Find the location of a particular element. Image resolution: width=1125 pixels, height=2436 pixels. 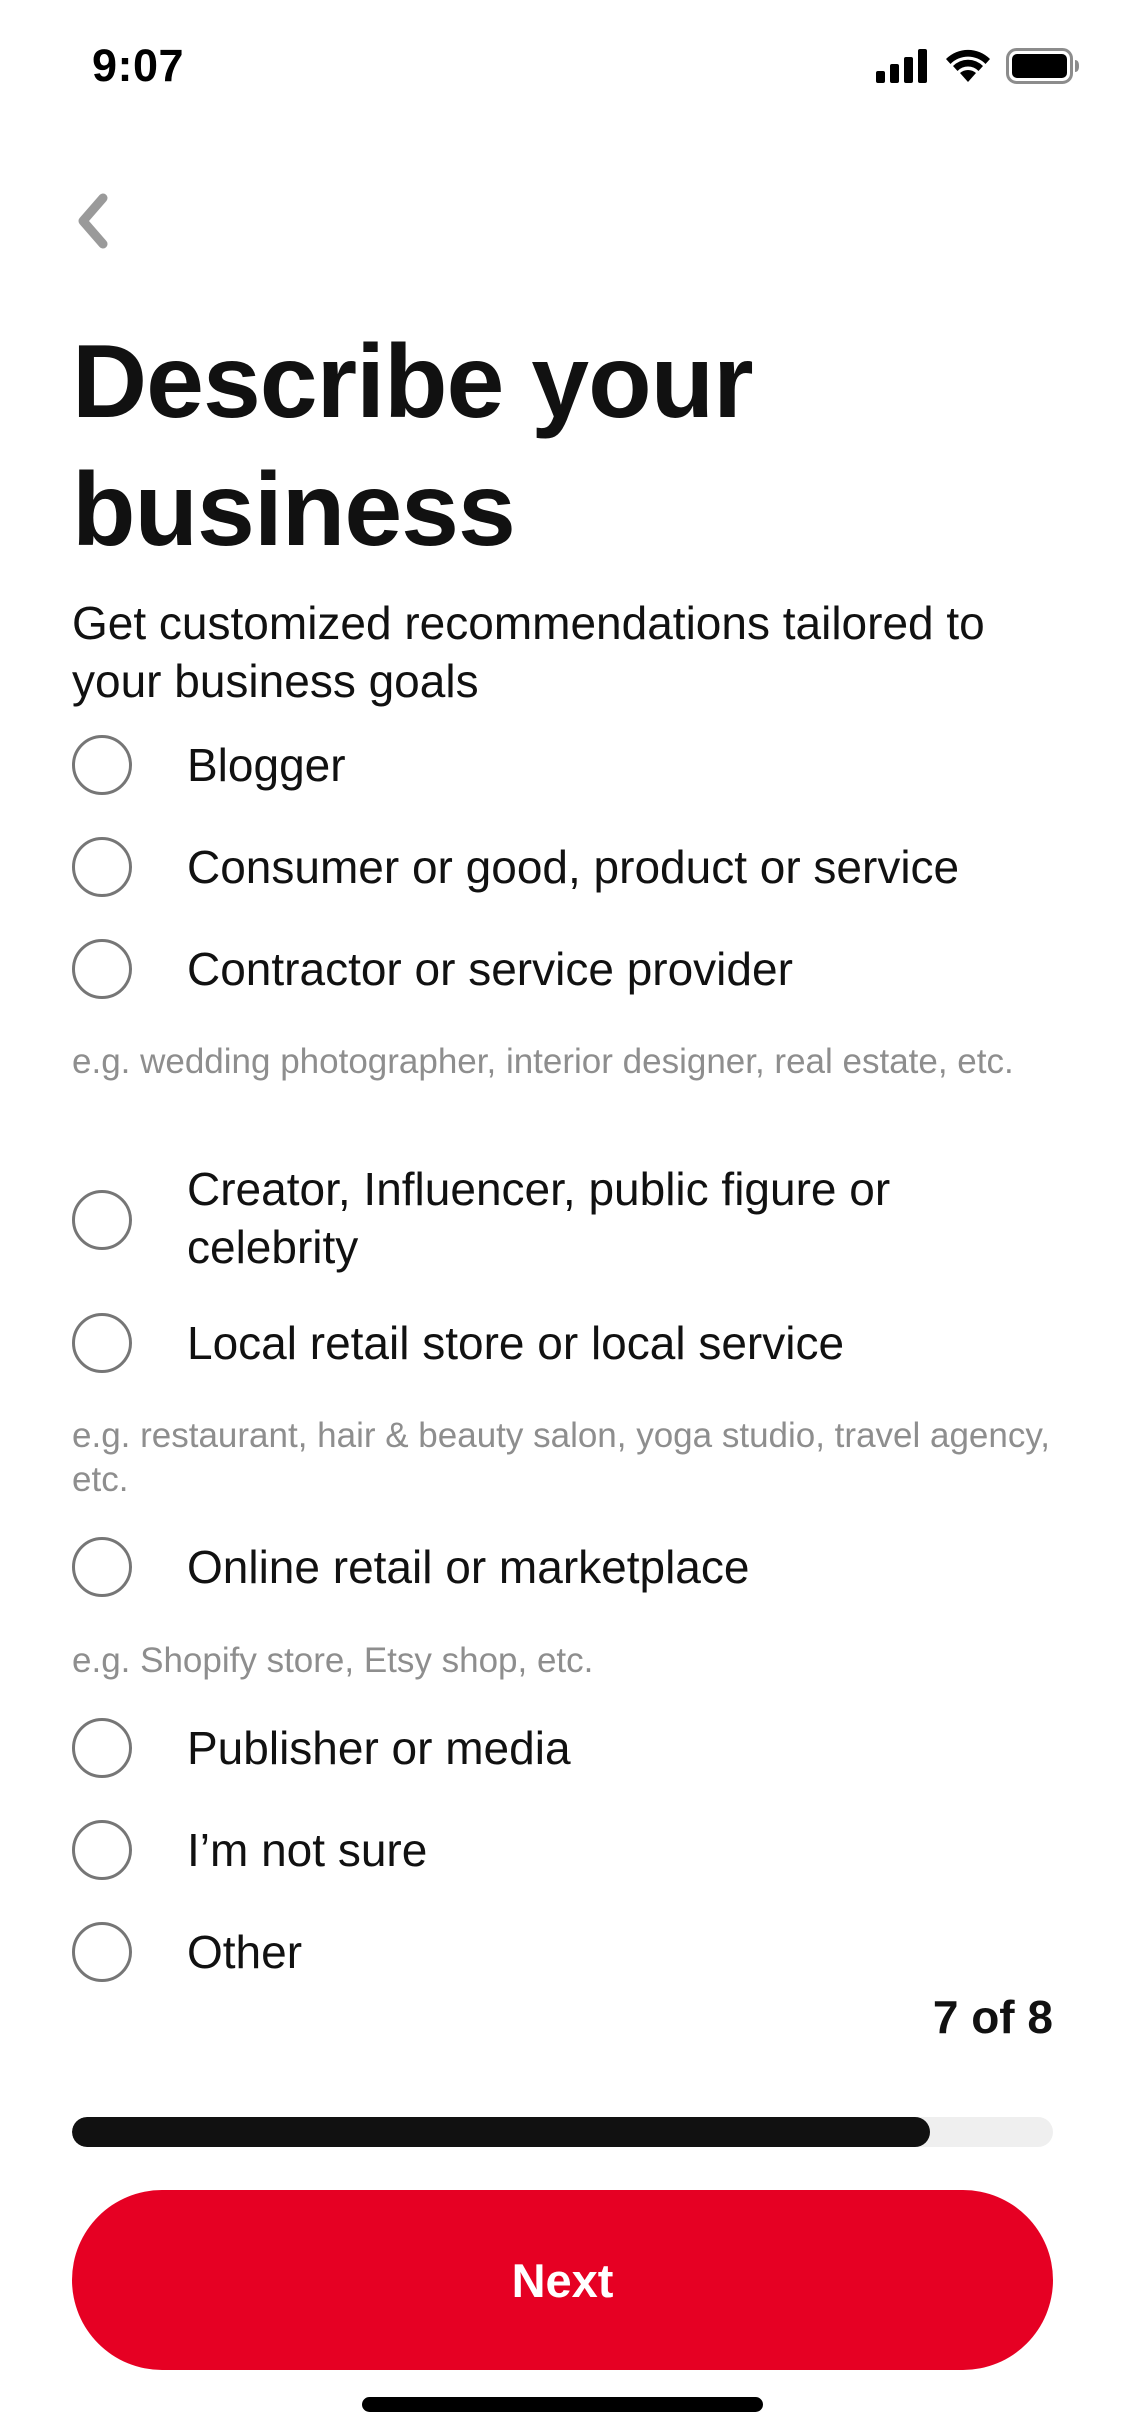

option-label: Other is located at coordinates (245, 1952).